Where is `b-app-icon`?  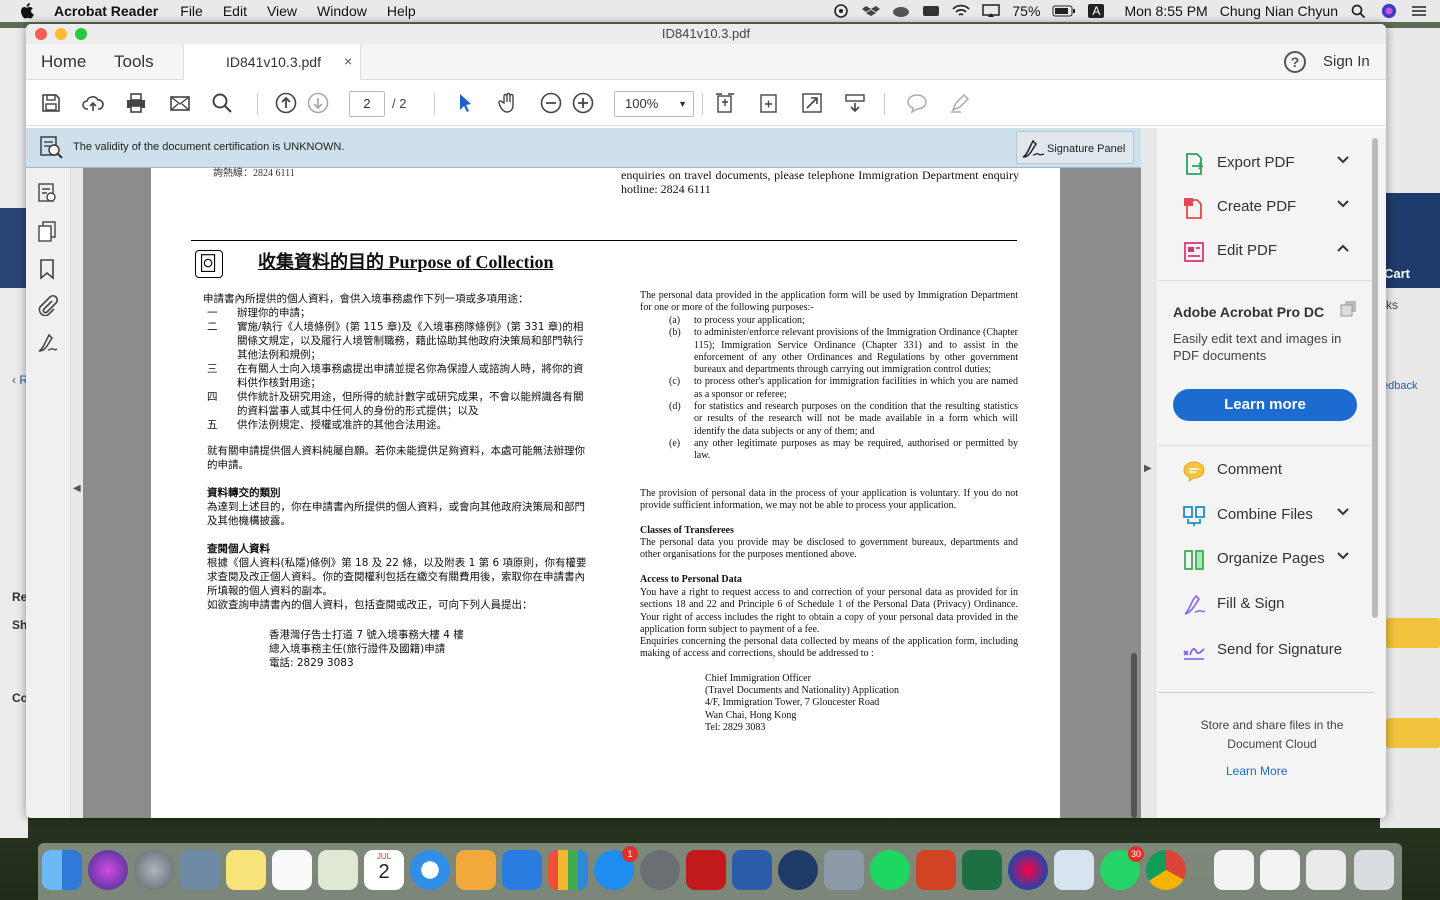 b-app-icon is located at coordinates (798, 870).